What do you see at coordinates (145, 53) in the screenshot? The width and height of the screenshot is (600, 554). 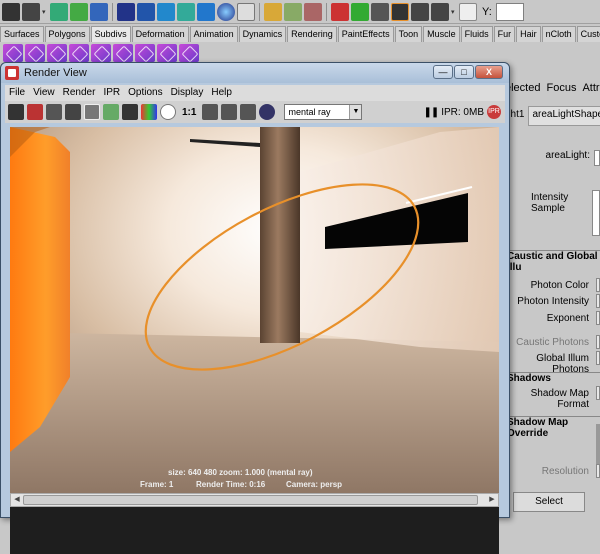 I see `subdiv-crease-icon` at bounding box center [145, 53].